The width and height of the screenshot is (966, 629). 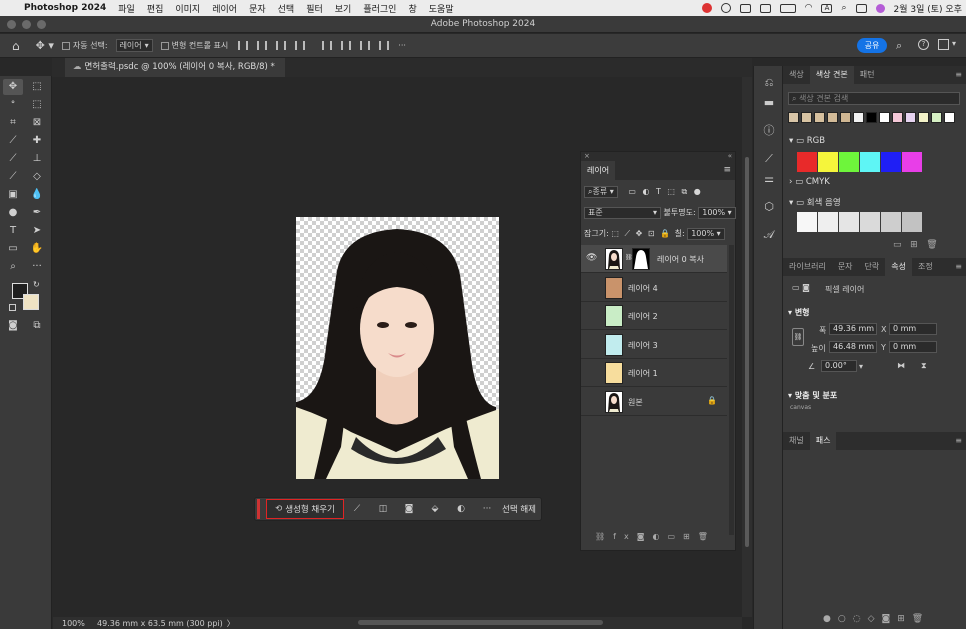 What do you see at coordinates (13, 87) in the screenshot?
I see `move-tool-icon: ✥` at bounding box center [13, 87].